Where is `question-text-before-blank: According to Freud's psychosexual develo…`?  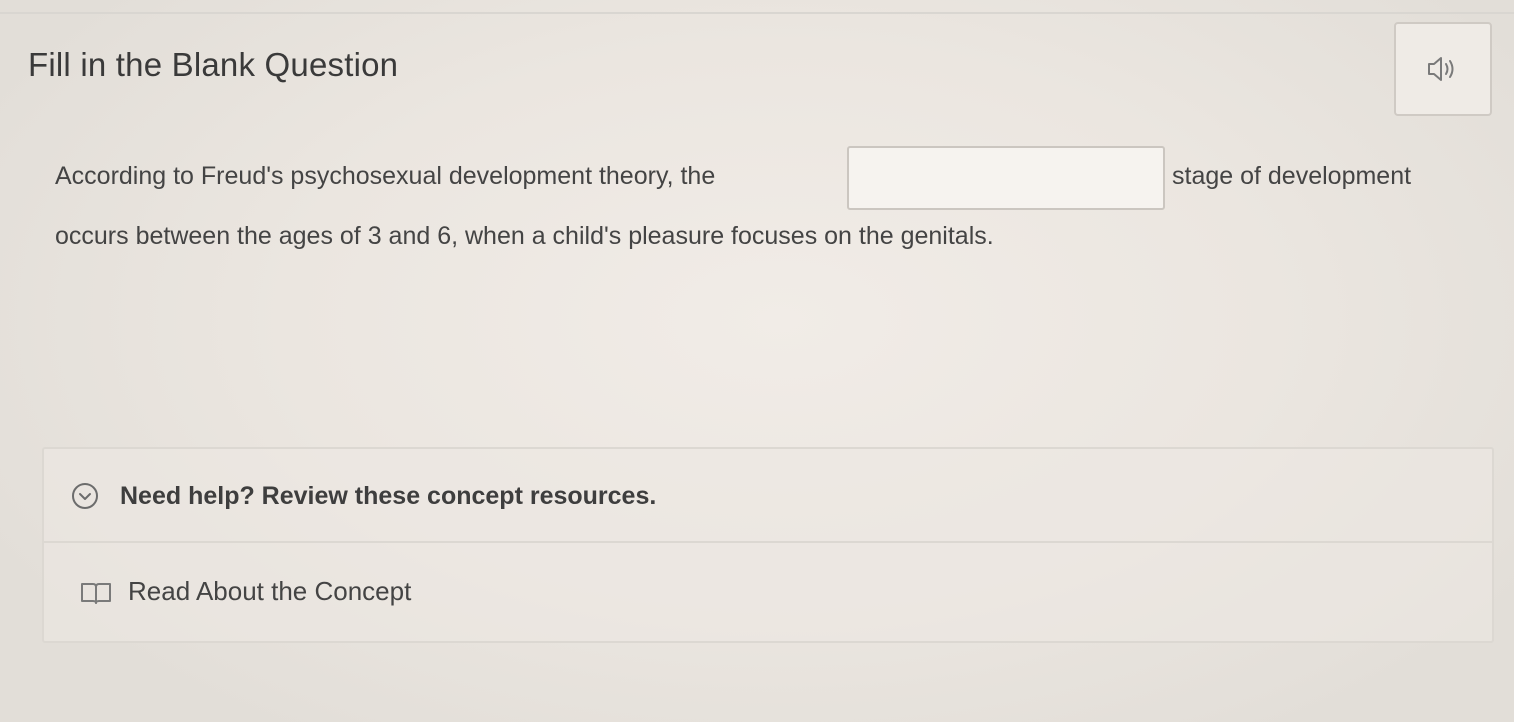 question-text-before-blank: According to Freud's psychosexual develo… is located at coordinates (385, 176).